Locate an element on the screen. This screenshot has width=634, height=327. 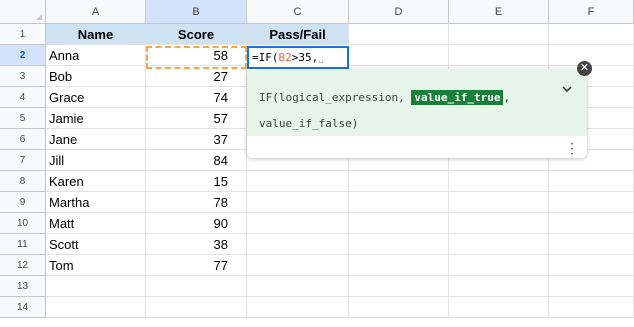
select-all-corner is located at coordinates (23, 12).